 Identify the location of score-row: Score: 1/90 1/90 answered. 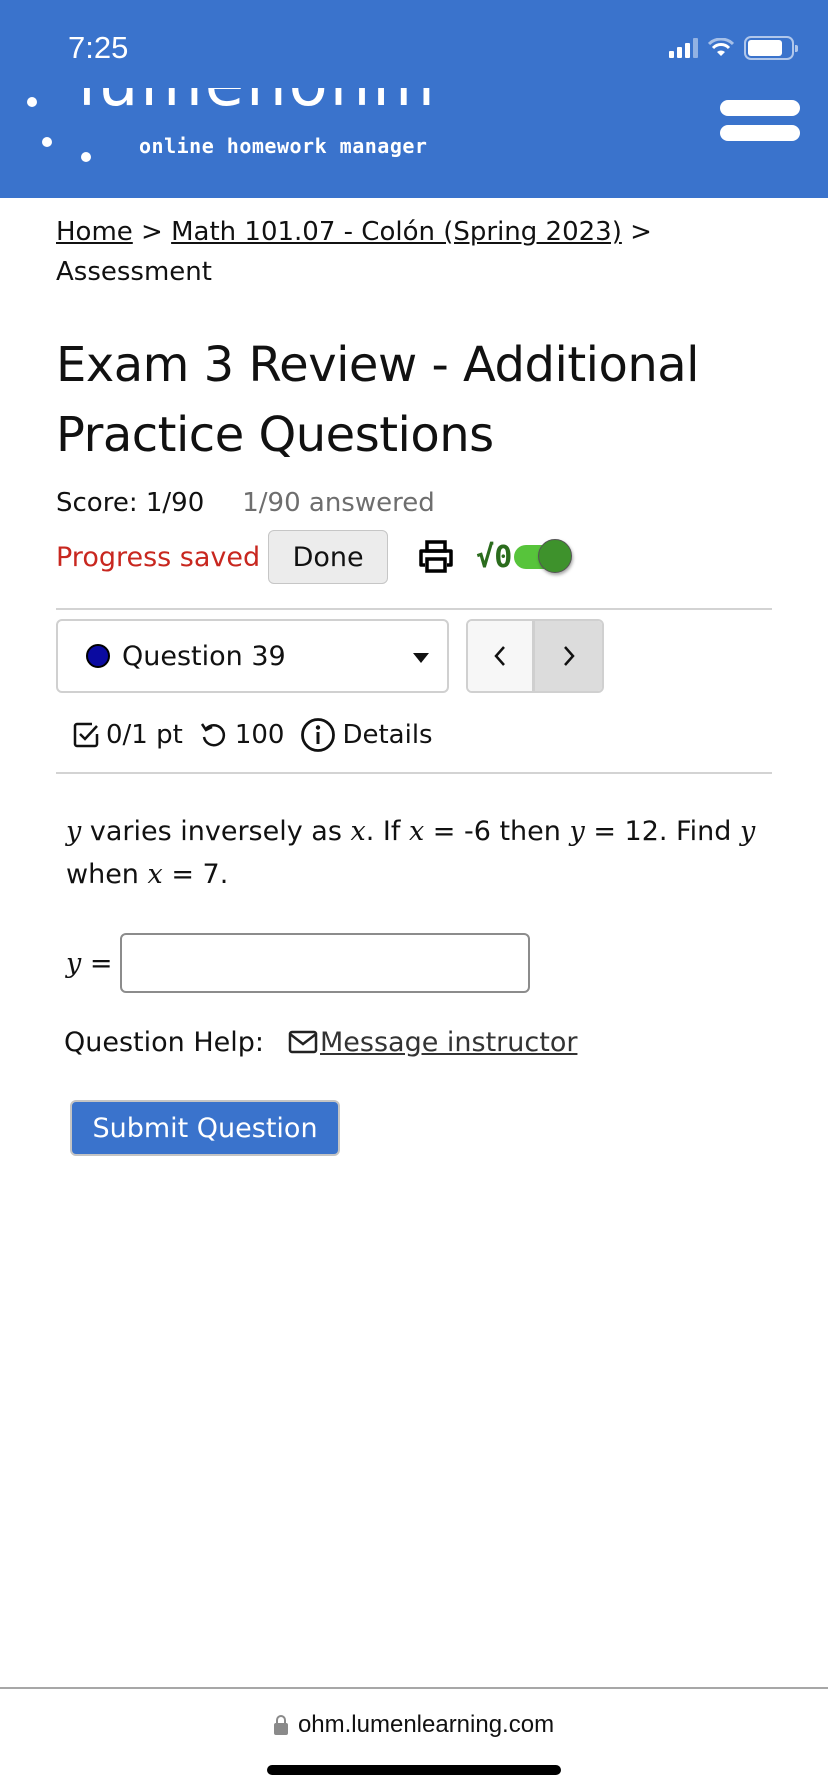
(414, 503).